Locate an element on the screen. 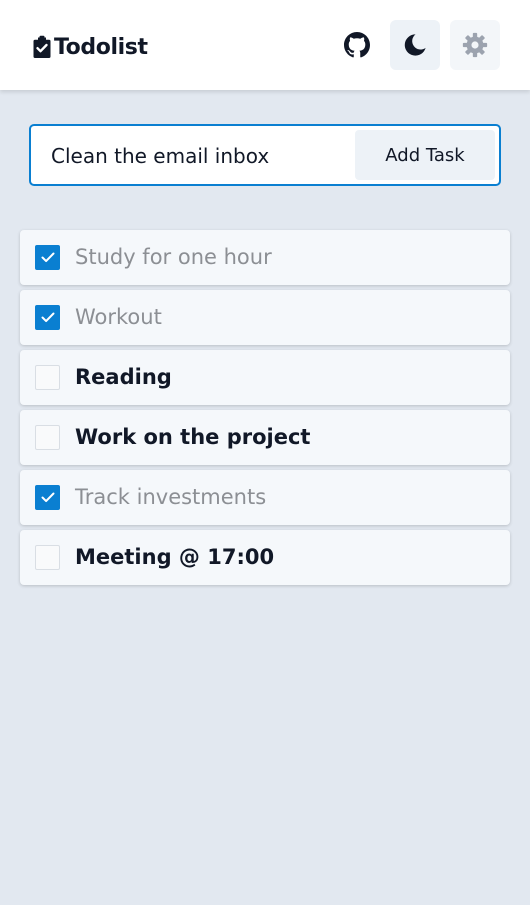  moon-icon is located at coordinates (415, 45).